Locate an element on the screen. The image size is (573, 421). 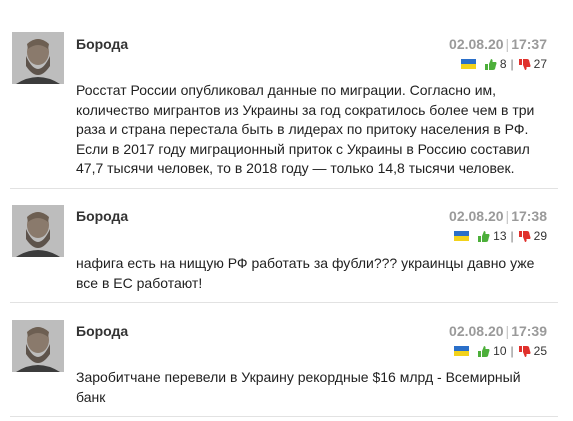
comment-time: 17:38 is located at coordinates (529, 216).